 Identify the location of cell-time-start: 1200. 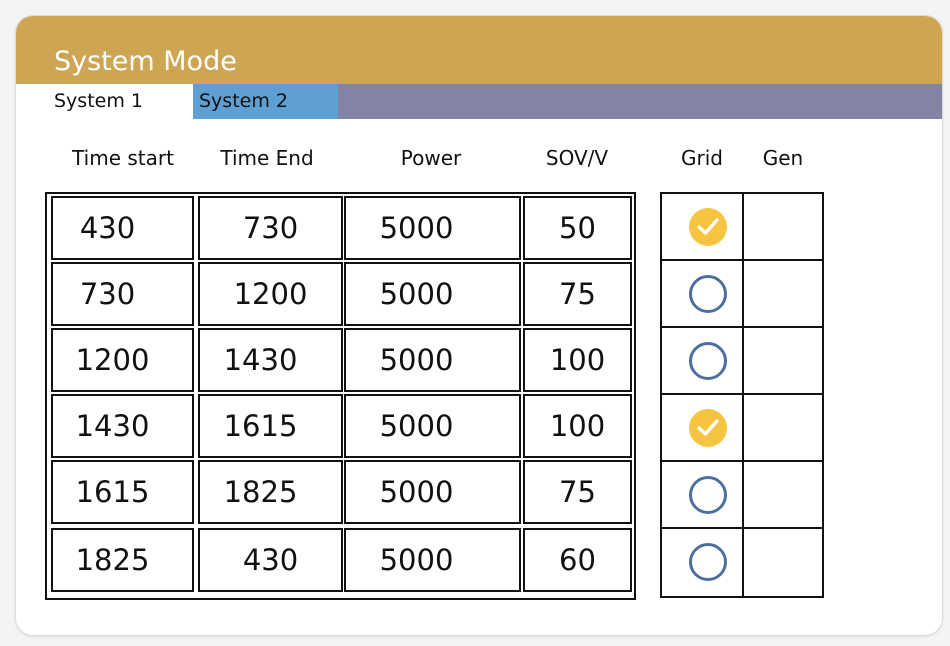
(122, 360).